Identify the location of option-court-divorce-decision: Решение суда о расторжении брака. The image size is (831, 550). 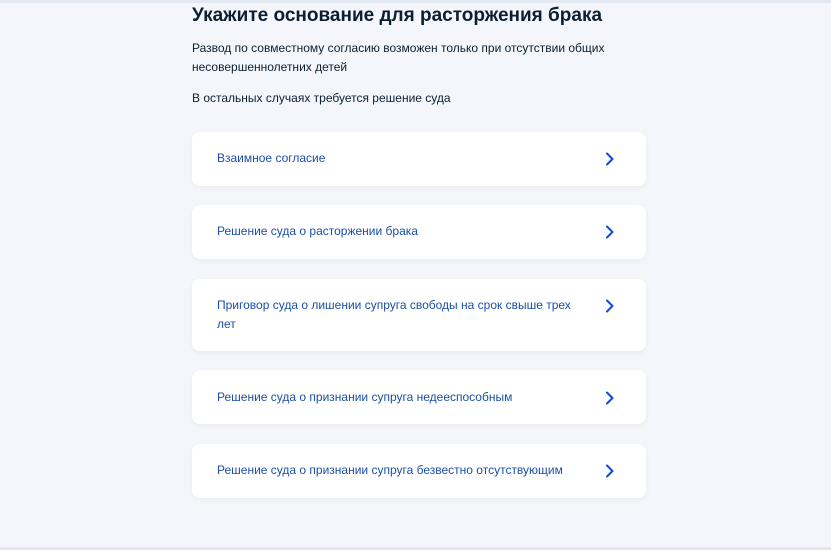
(419, 232).